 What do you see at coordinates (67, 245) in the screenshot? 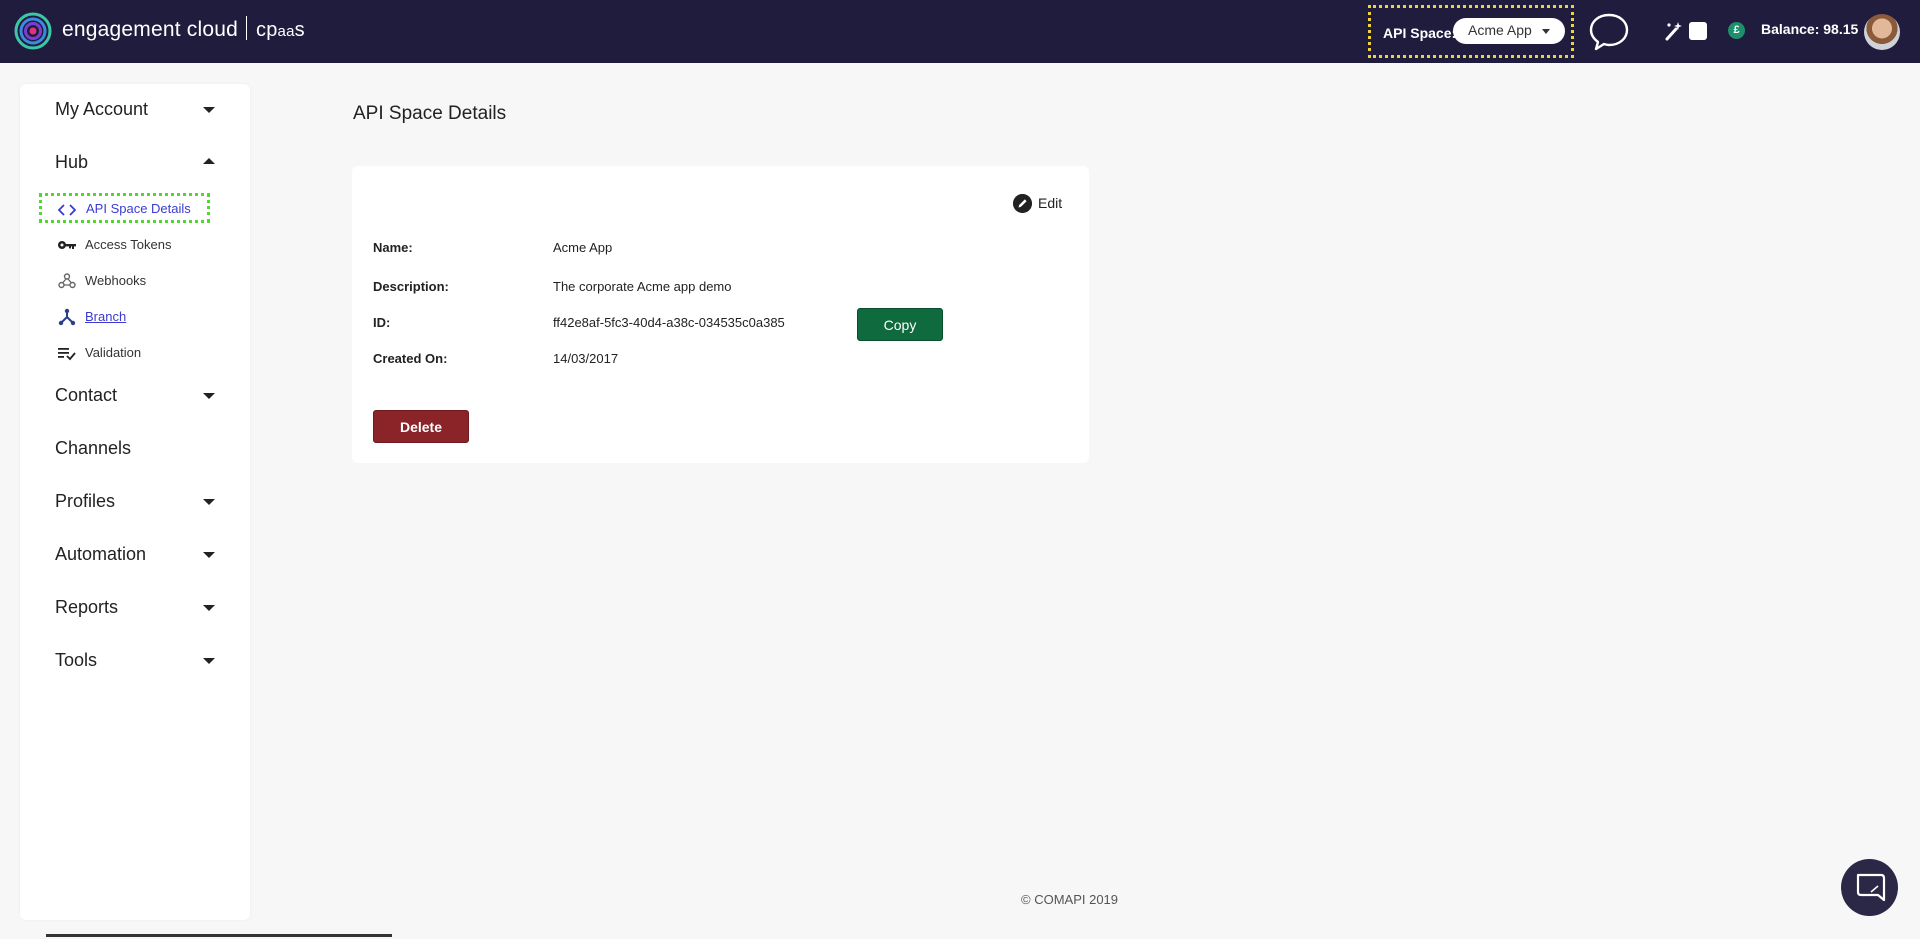
I see `key-icon` at bounding box center [67, 245].